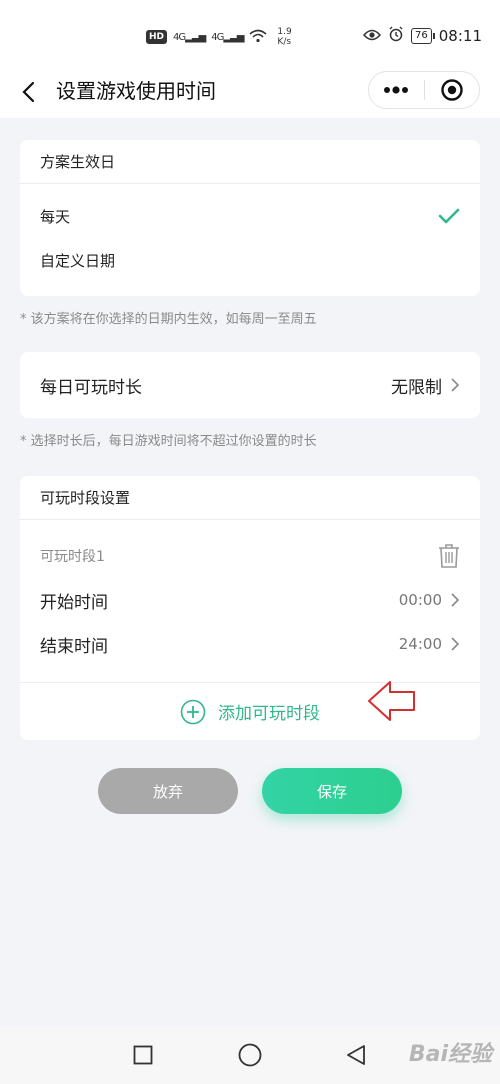 This screenshot has width=500, height=1084. I want to click on more-dots-icon, so click(396, 90).